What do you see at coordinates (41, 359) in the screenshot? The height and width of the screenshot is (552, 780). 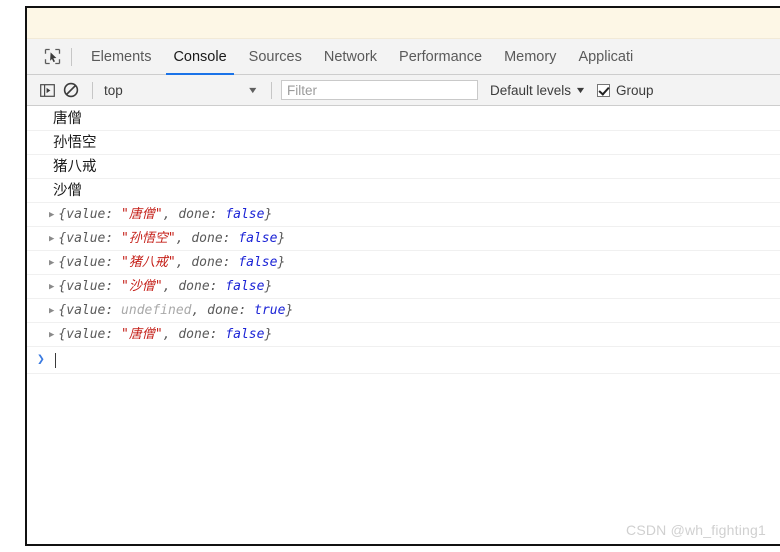 I see `prompt-chevron-icon: ❯` at bounding box center [41, 359].